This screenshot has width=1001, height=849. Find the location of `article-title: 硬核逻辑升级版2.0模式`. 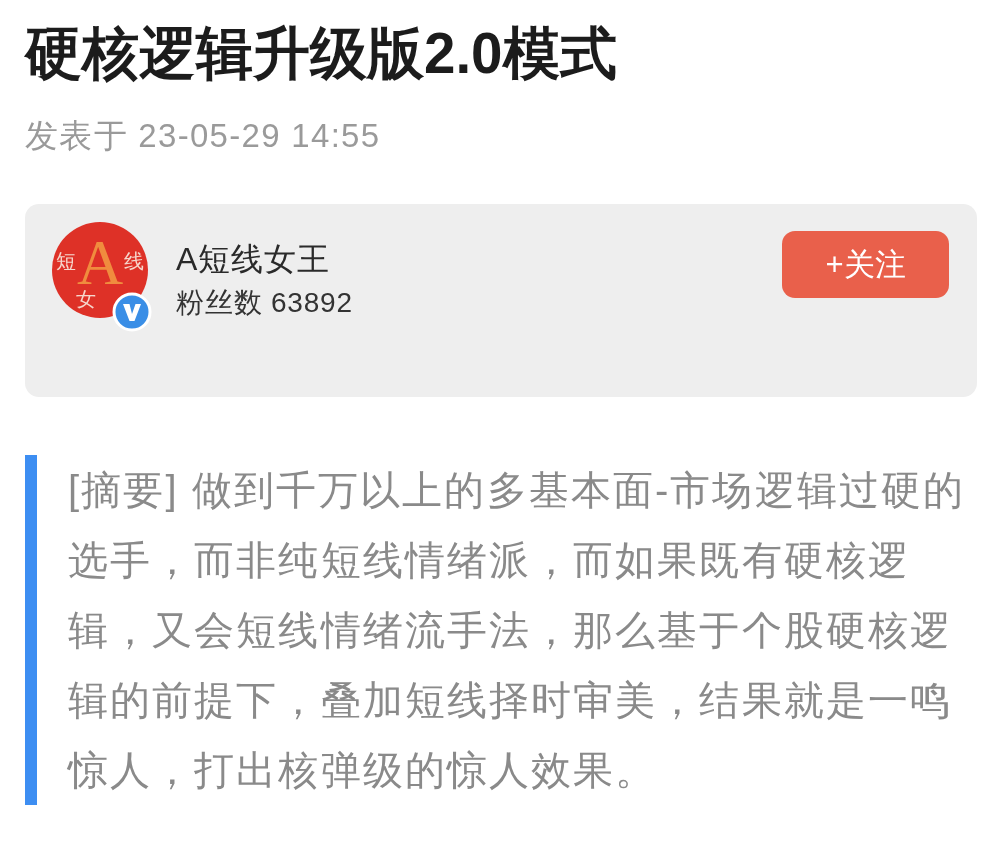

article-title: 硬核逻辑升级版2.0模式 is located at coordinates (321, 54).